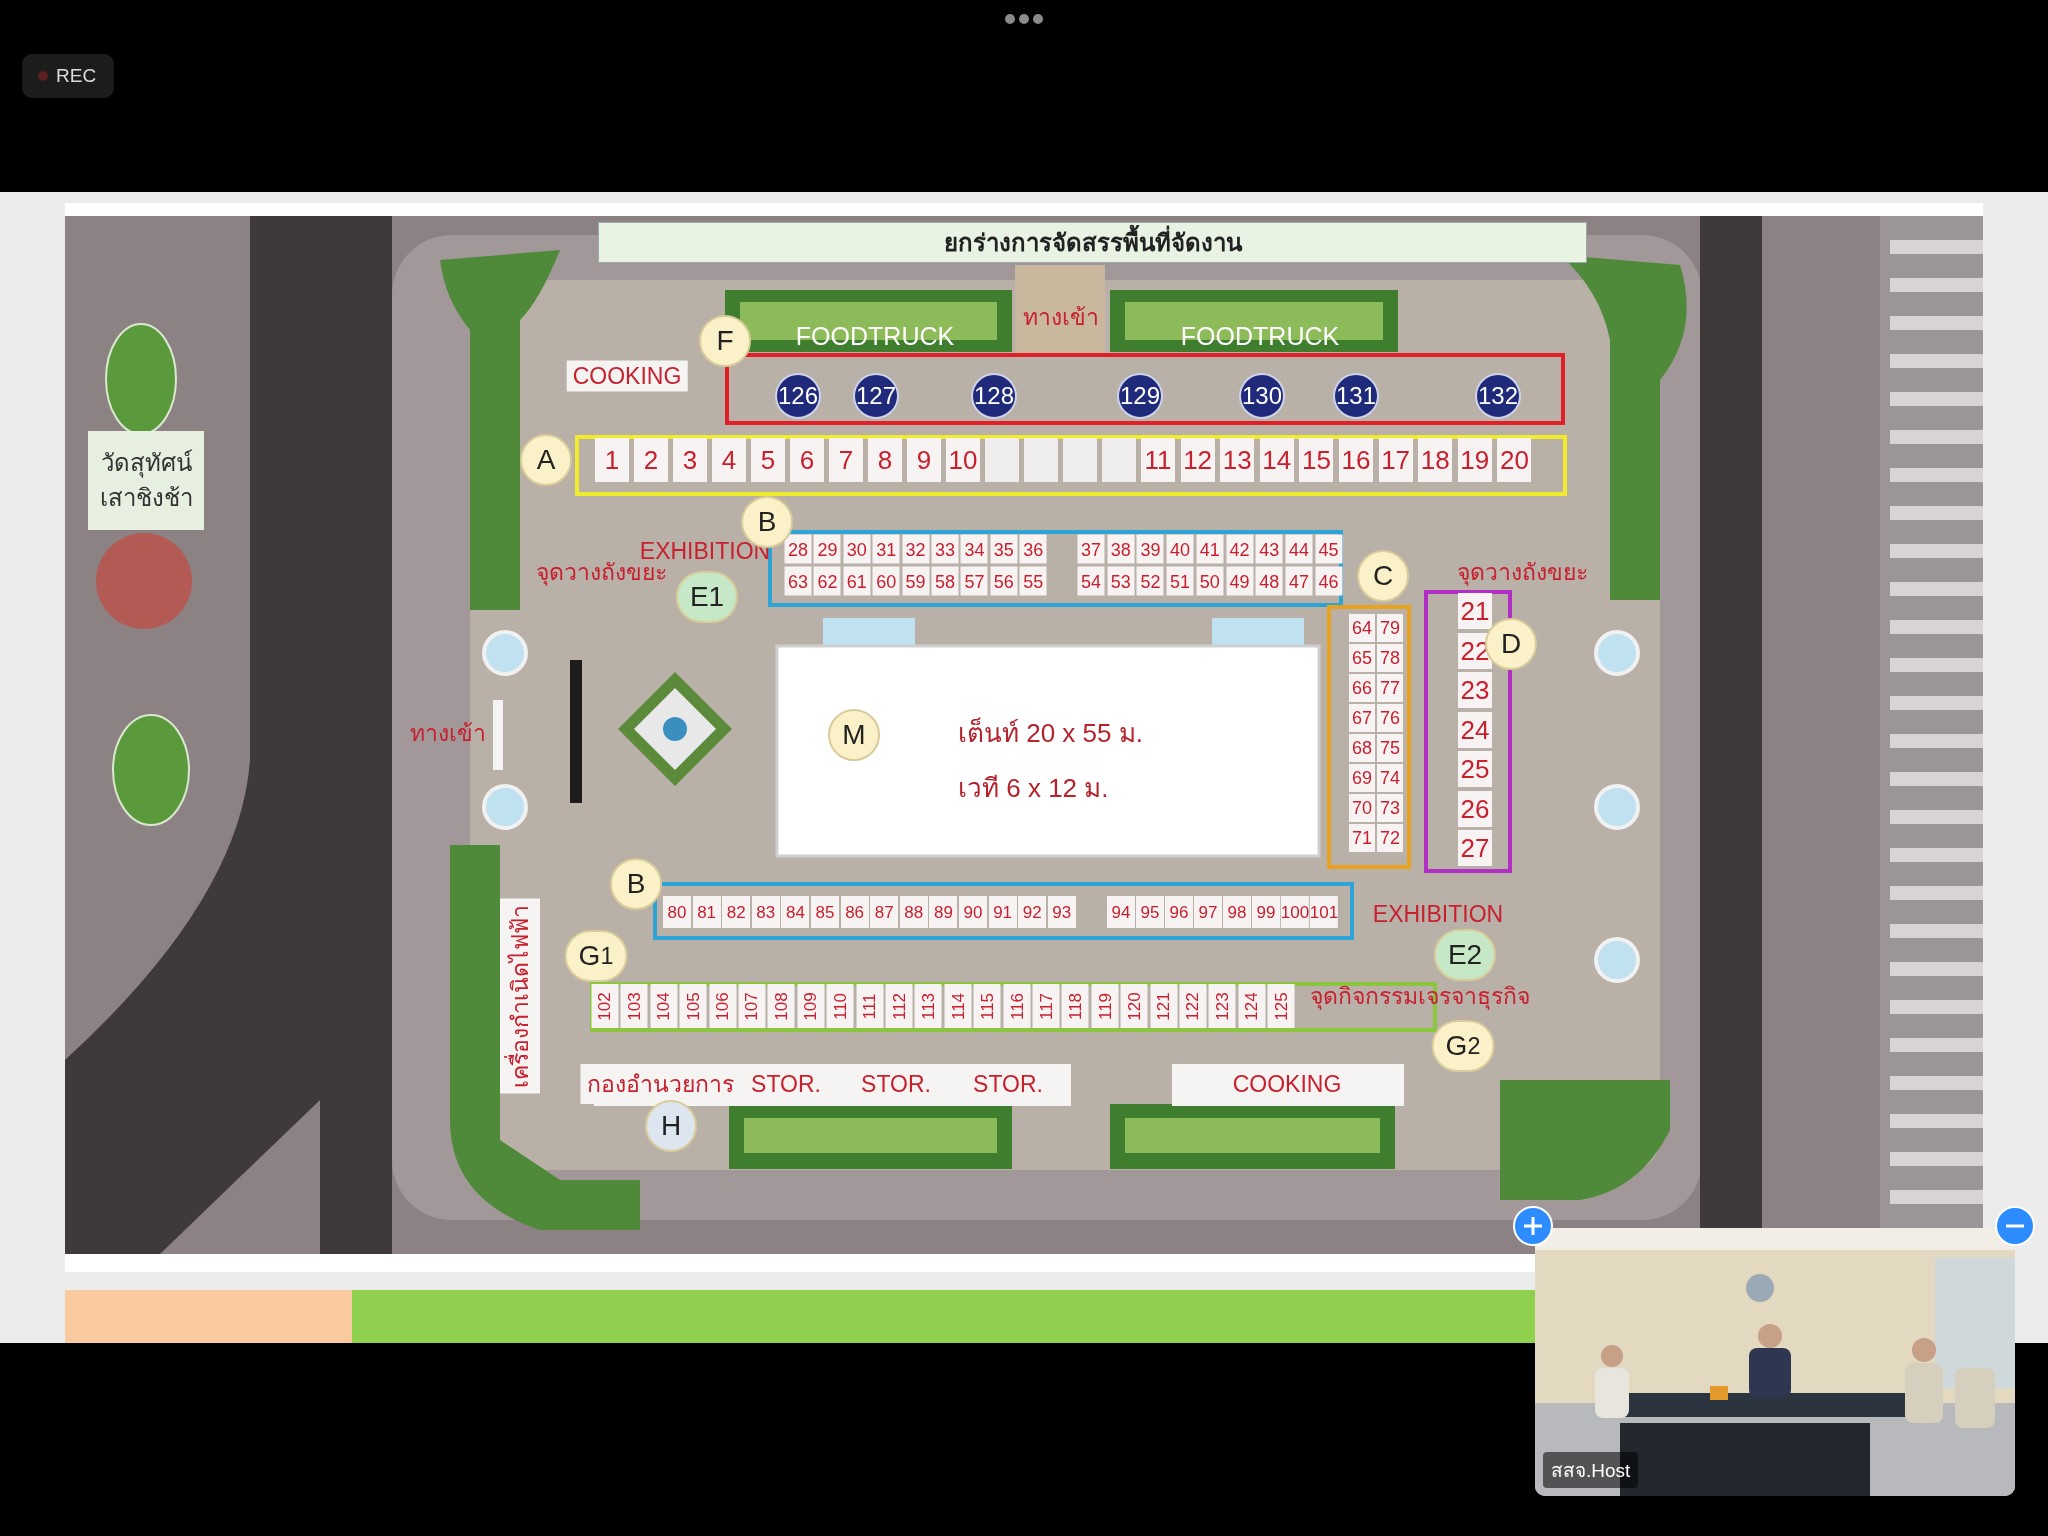 This screenshot has height=1536, width=2048. What do you see at coordinates (1390, 778) in the screenshot?
I see `booth-tile: 74` at bounding box center [1390, 778].